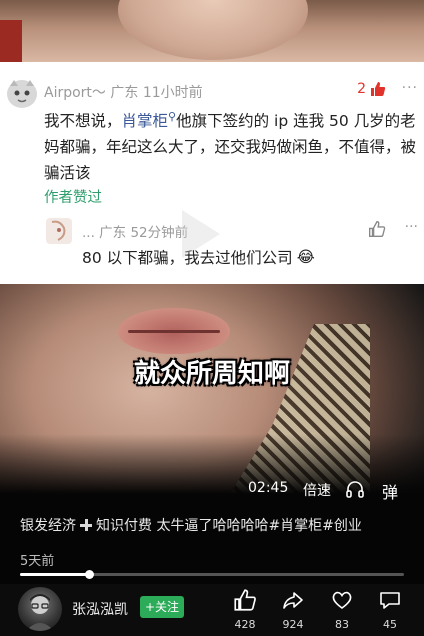  Describe the element at coordinates (245, 600) in the screenshot. I see `like-icon` at that location.